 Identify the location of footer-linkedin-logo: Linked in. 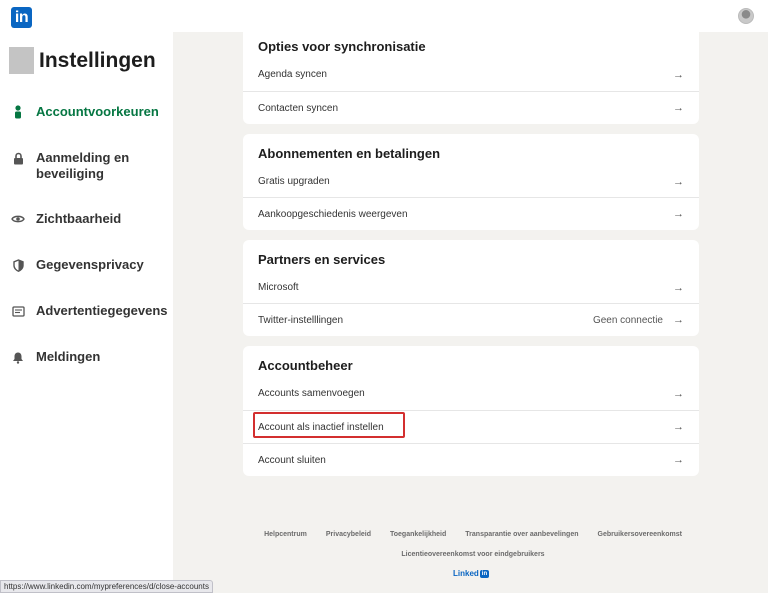
(471, 573).